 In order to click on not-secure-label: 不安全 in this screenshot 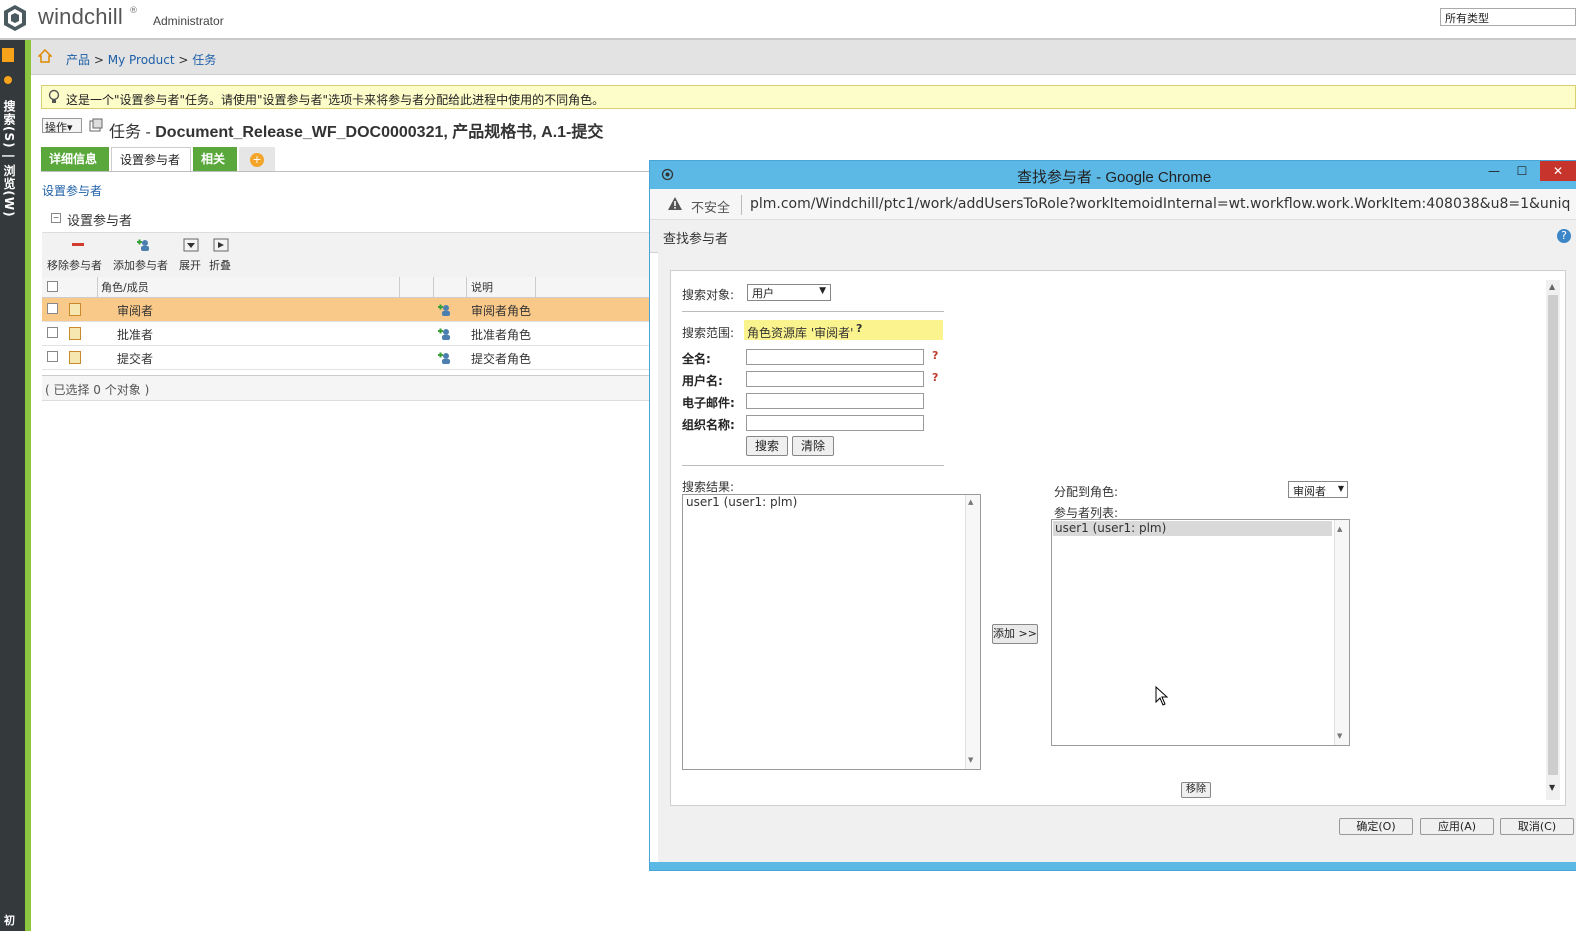, I will do `click(710, 206)`.